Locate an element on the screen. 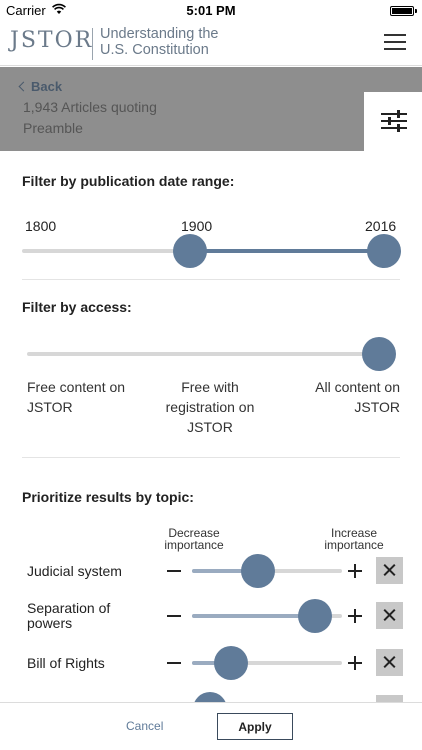  date-label-mid: 1900 is located at coordinates (197, 226).